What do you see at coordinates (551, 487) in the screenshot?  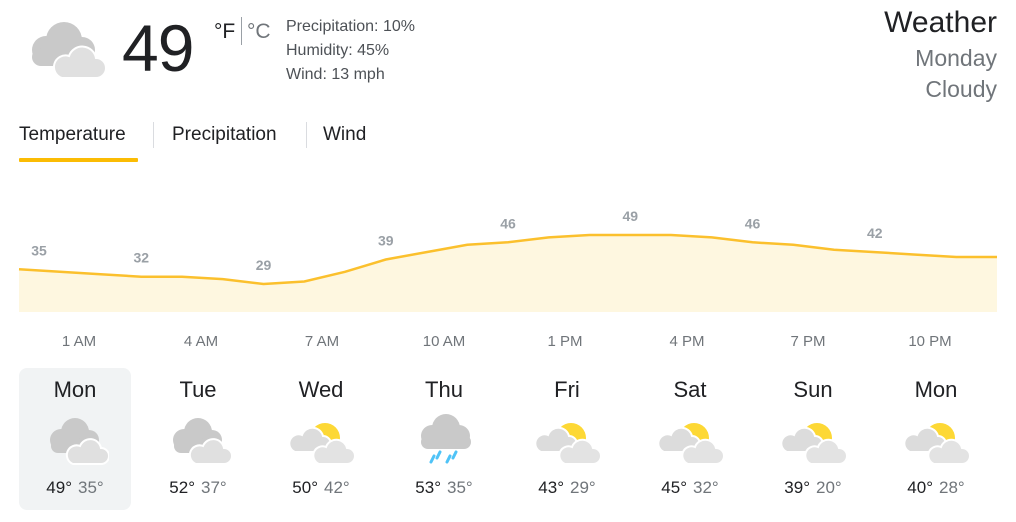 I see `forecast-high: 43°` at bounding box center [551, 487].